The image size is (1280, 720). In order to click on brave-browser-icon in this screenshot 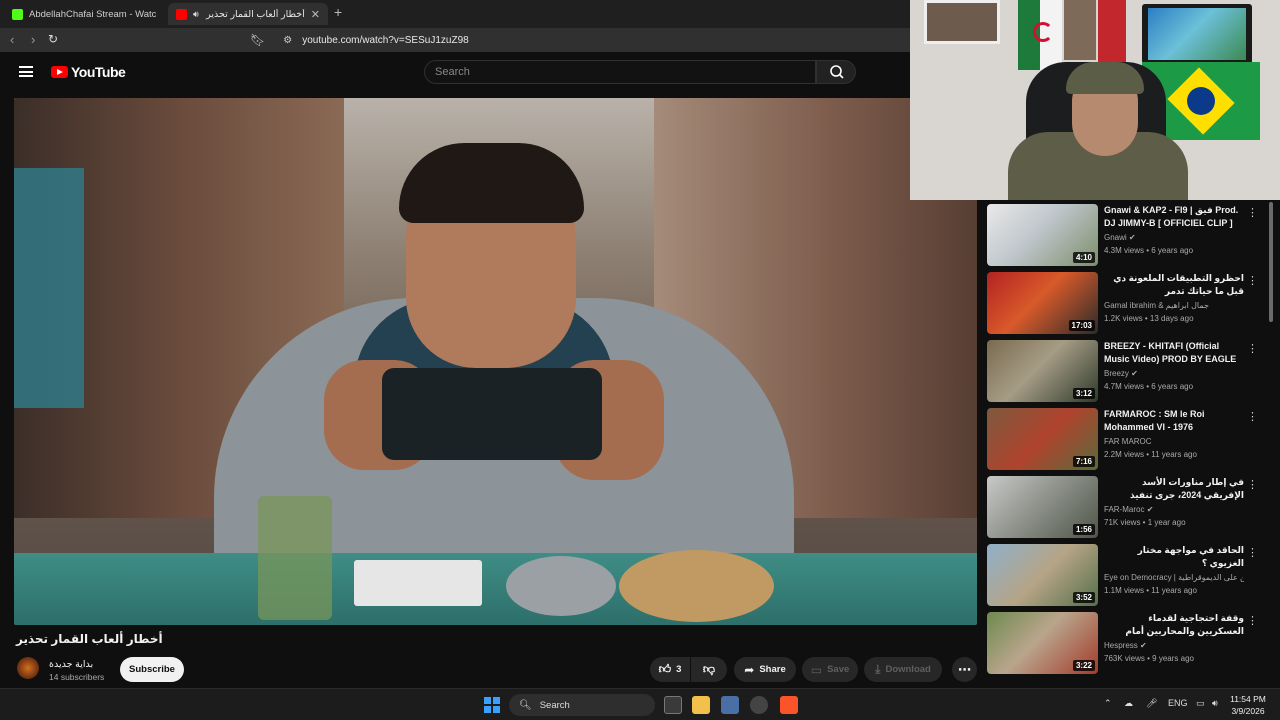, I will do `click(789, 705)`.